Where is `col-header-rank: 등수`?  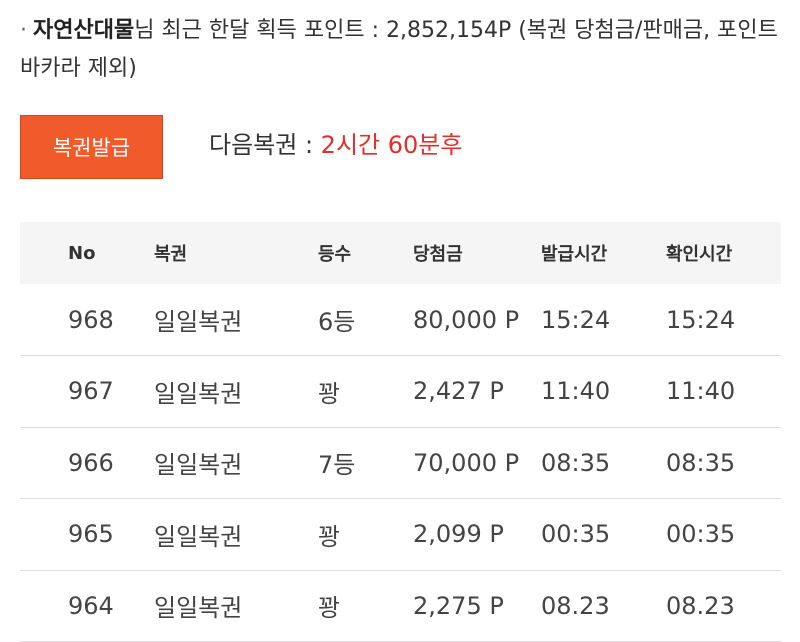 col-header-rank: 등수 is located at coordinates (335, 254).